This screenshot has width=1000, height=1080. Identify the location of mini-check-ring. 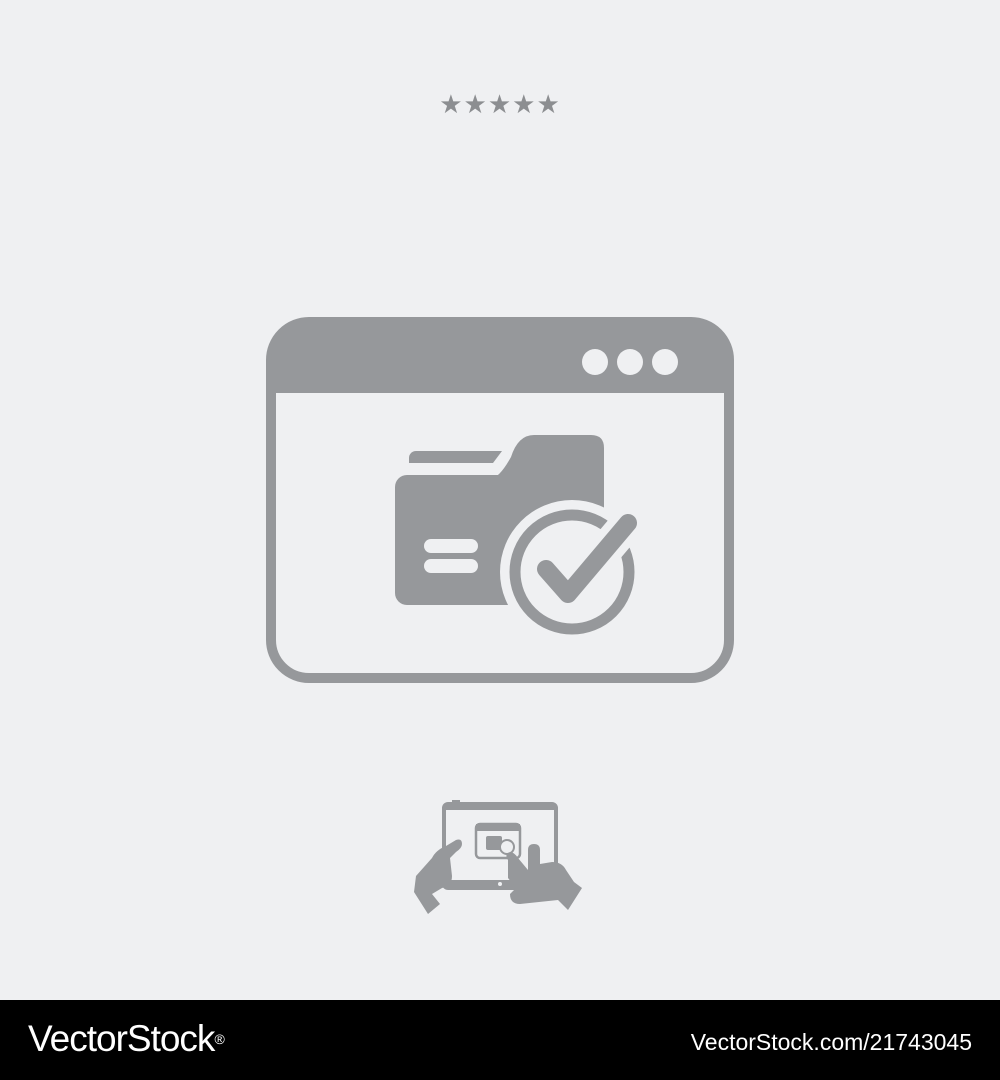
(507, 847).